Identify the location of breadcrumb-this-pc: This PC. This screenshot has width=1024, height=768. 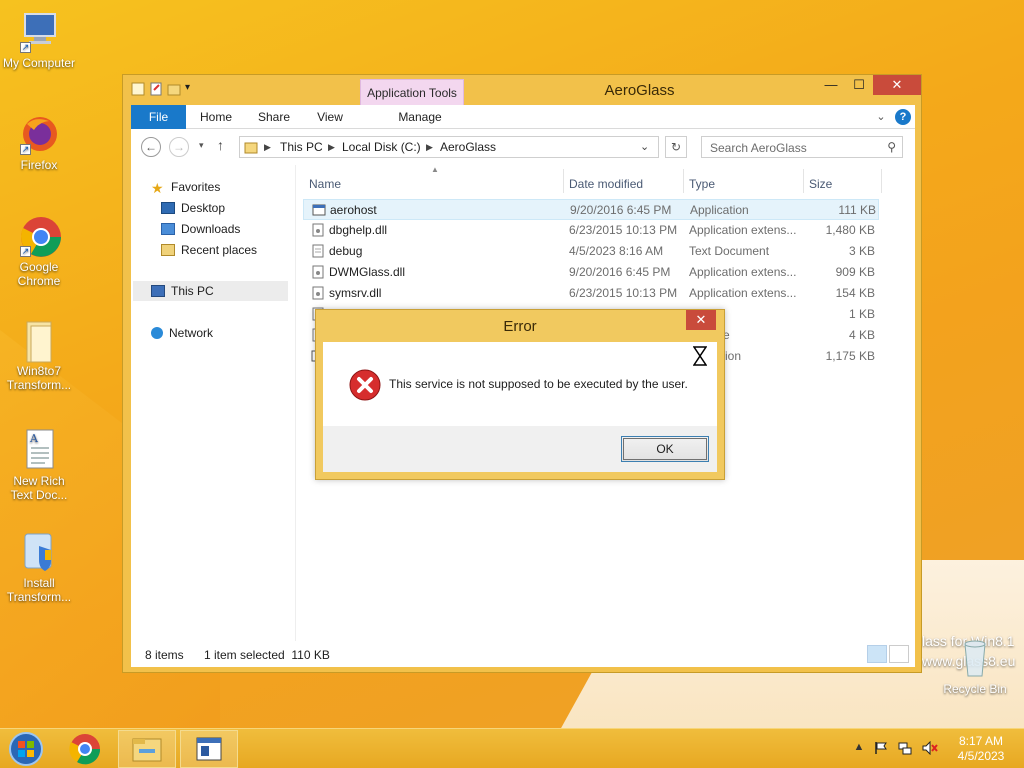
(301, 147).